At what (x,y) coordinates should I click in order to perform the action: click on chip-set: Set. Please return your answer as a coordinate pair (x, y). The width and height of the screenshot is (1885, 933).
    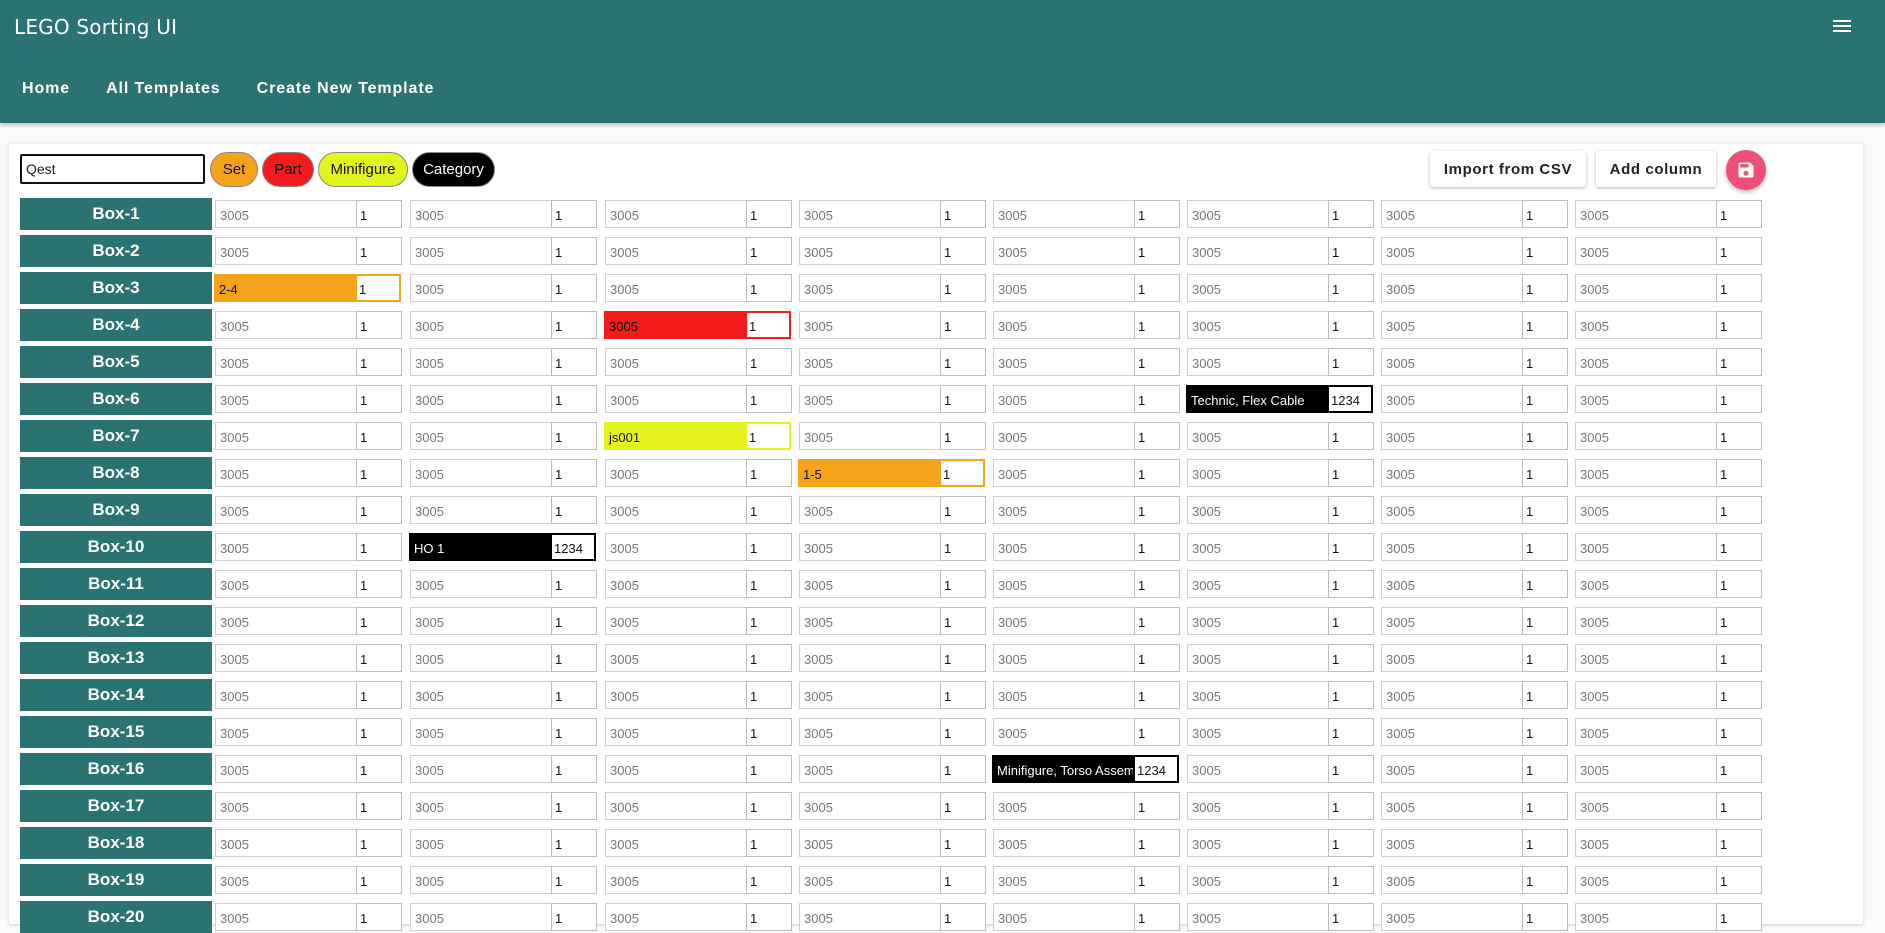
    Looking at the image, I should click on (234, 169).